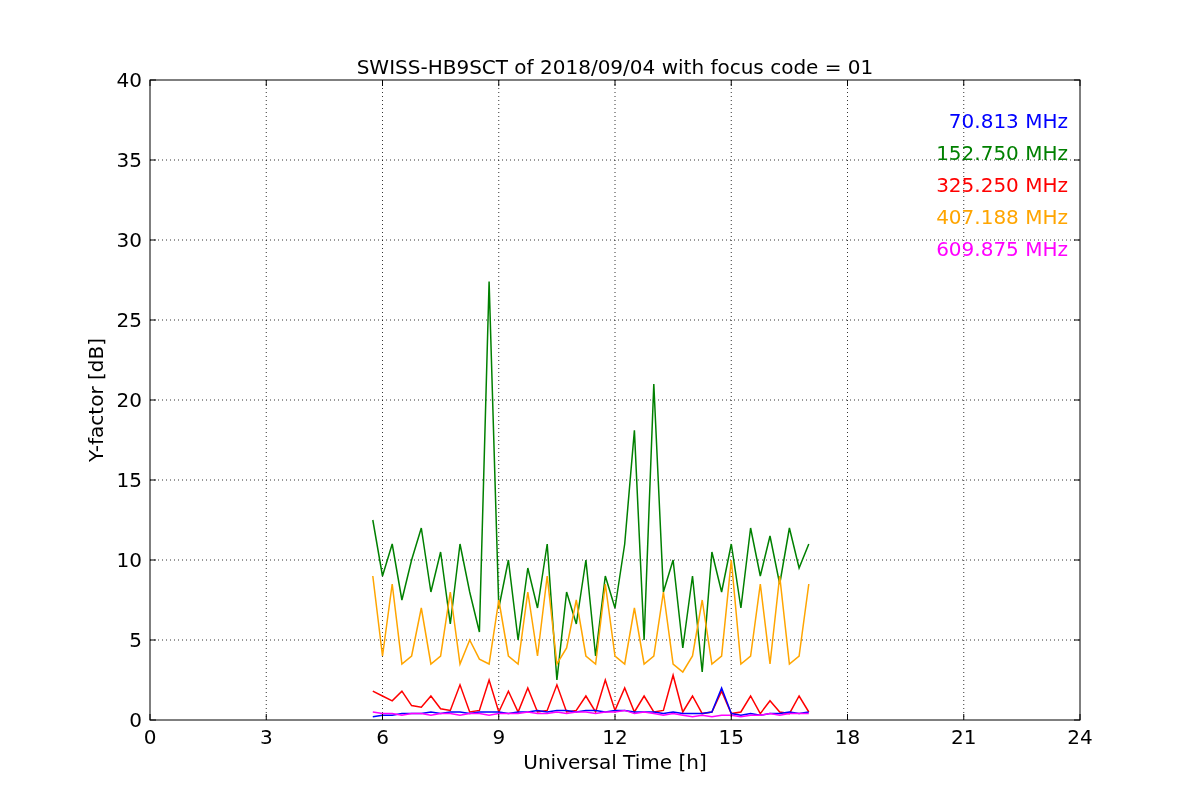 Image resolution: width=1200 pixels, height=800 pixels. I want to click on tick-label: 40, so click(129, 80).